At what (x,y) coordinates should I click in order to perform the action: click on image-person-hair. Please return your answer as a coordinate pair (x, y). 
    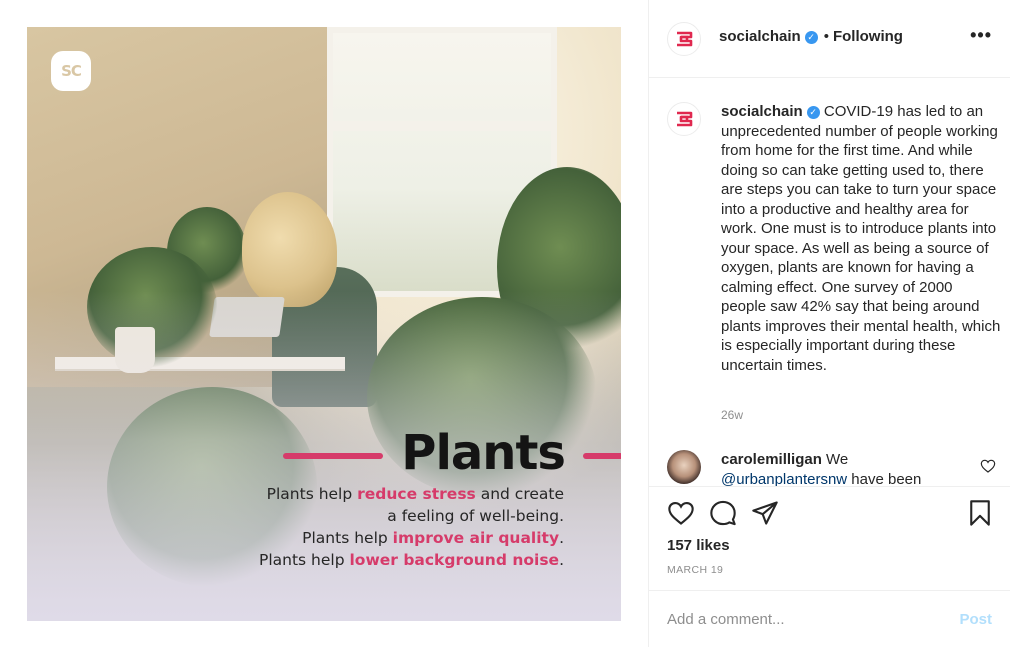
    Looking at the image, I should click on (289, 249).